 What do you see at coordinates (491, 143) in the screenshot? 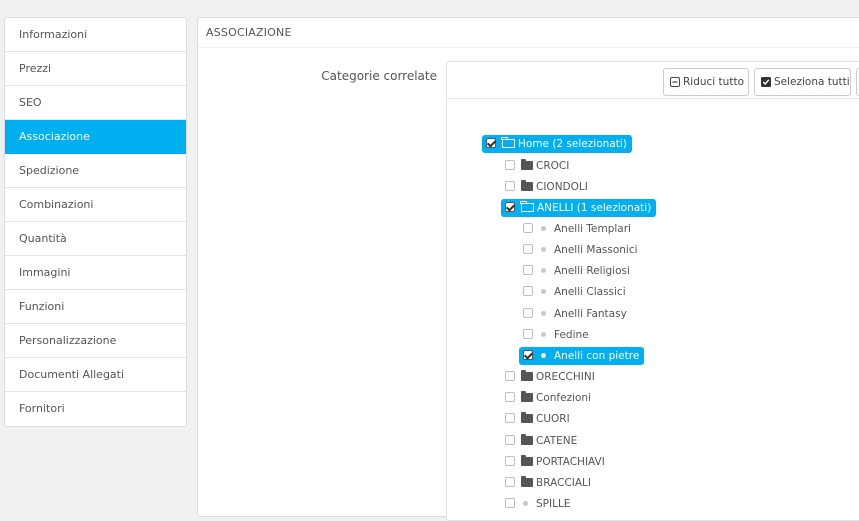
I see `home-checkbox` at bounding box center [491, 143].